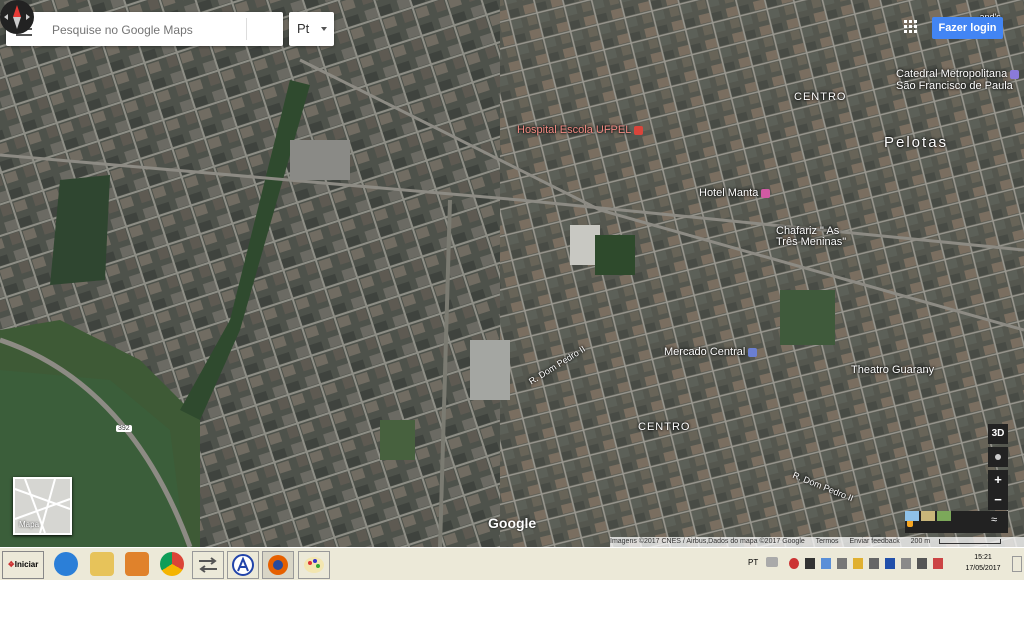  What do you see at coordinates (998, 434) in the screenshot?
I see `3d-toggle-button: 3D` at bounding box center [998, 434].